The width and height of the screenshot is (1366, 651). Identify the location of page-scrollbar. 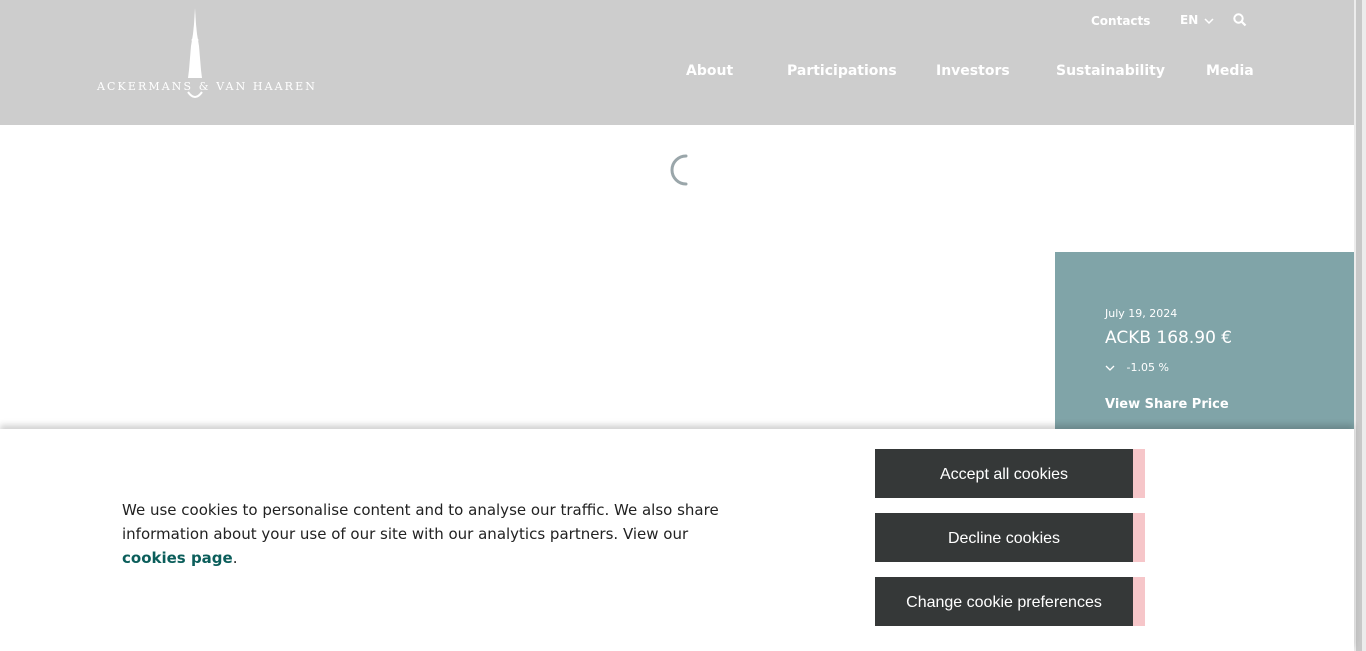
(1360, 325).